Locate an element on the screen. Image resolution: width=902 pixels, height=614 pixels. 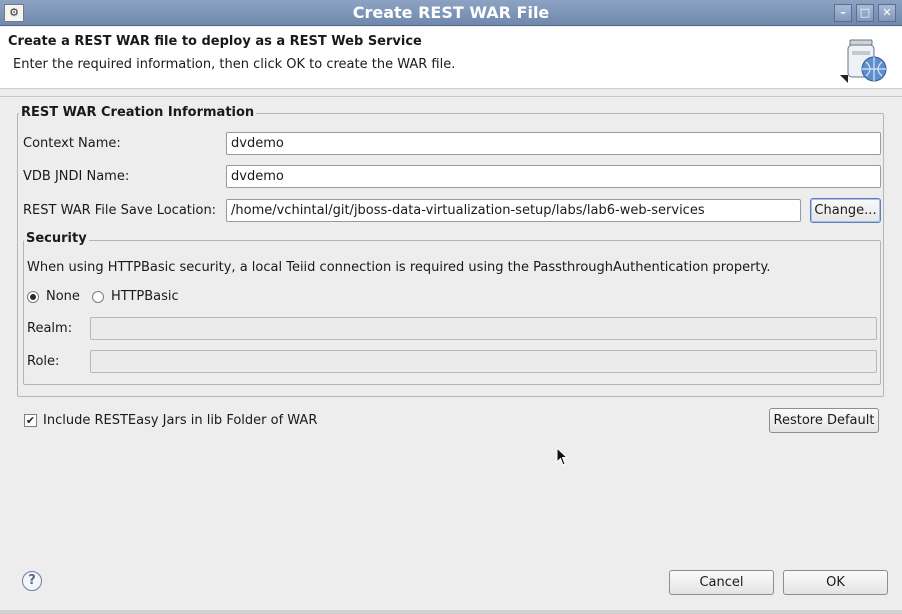
maximize-icon: □ is located at coordinates (865, 13).